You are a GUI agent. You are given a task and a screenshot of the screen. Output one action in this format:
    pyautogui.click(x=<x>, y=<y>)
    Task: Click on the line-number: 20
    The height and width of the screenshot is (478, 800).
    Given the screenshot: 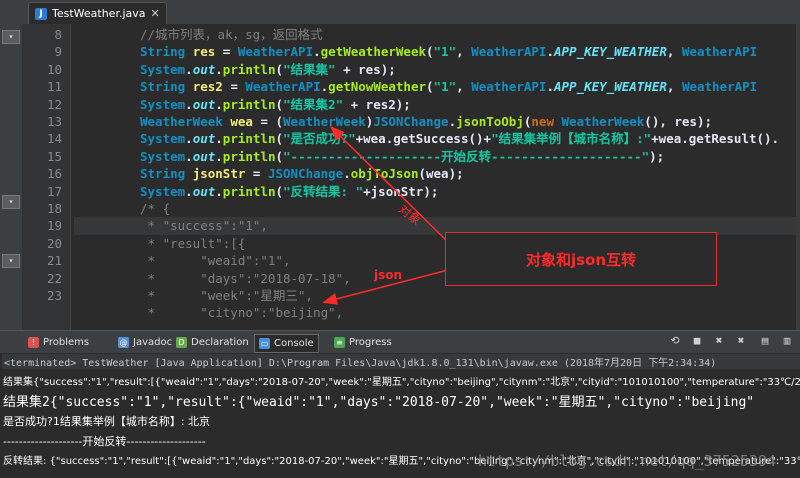 What is the action you would take?
    pyautogui.click(x=54, y=243)
    